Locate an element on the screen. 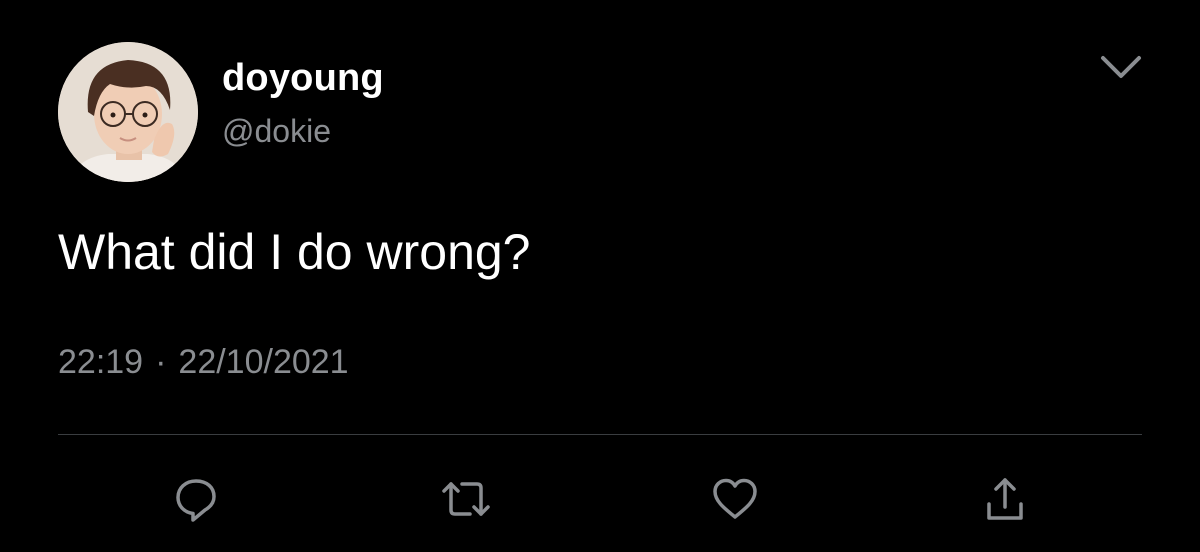 The image size is (1200, 552). like-button is located at coordinates (735, 499).